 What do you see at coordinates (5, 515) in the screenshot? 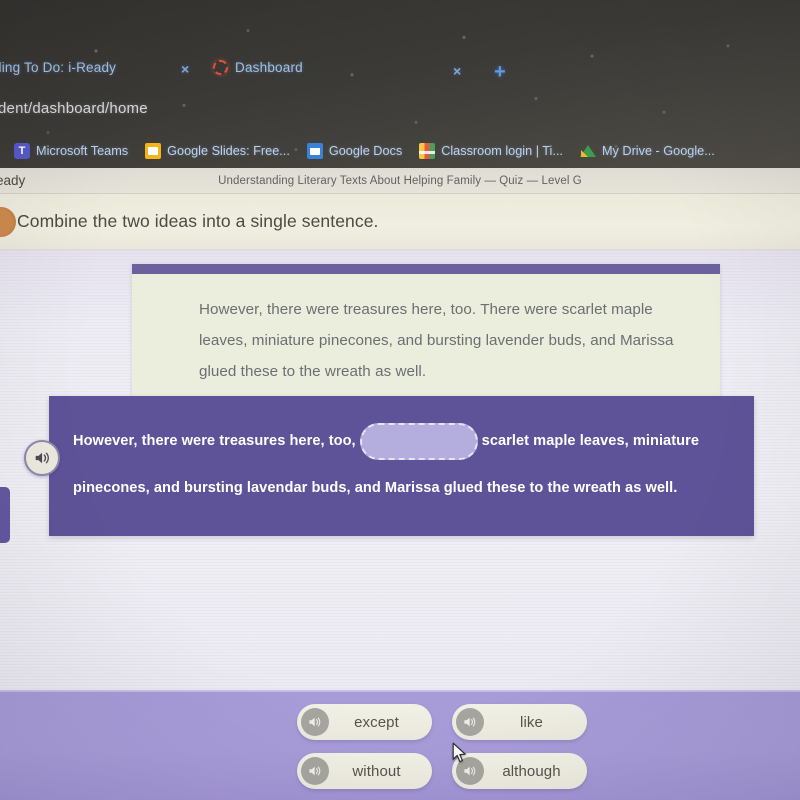
I see `offscreen-panel-sliver` at bounding box center [5, 515].